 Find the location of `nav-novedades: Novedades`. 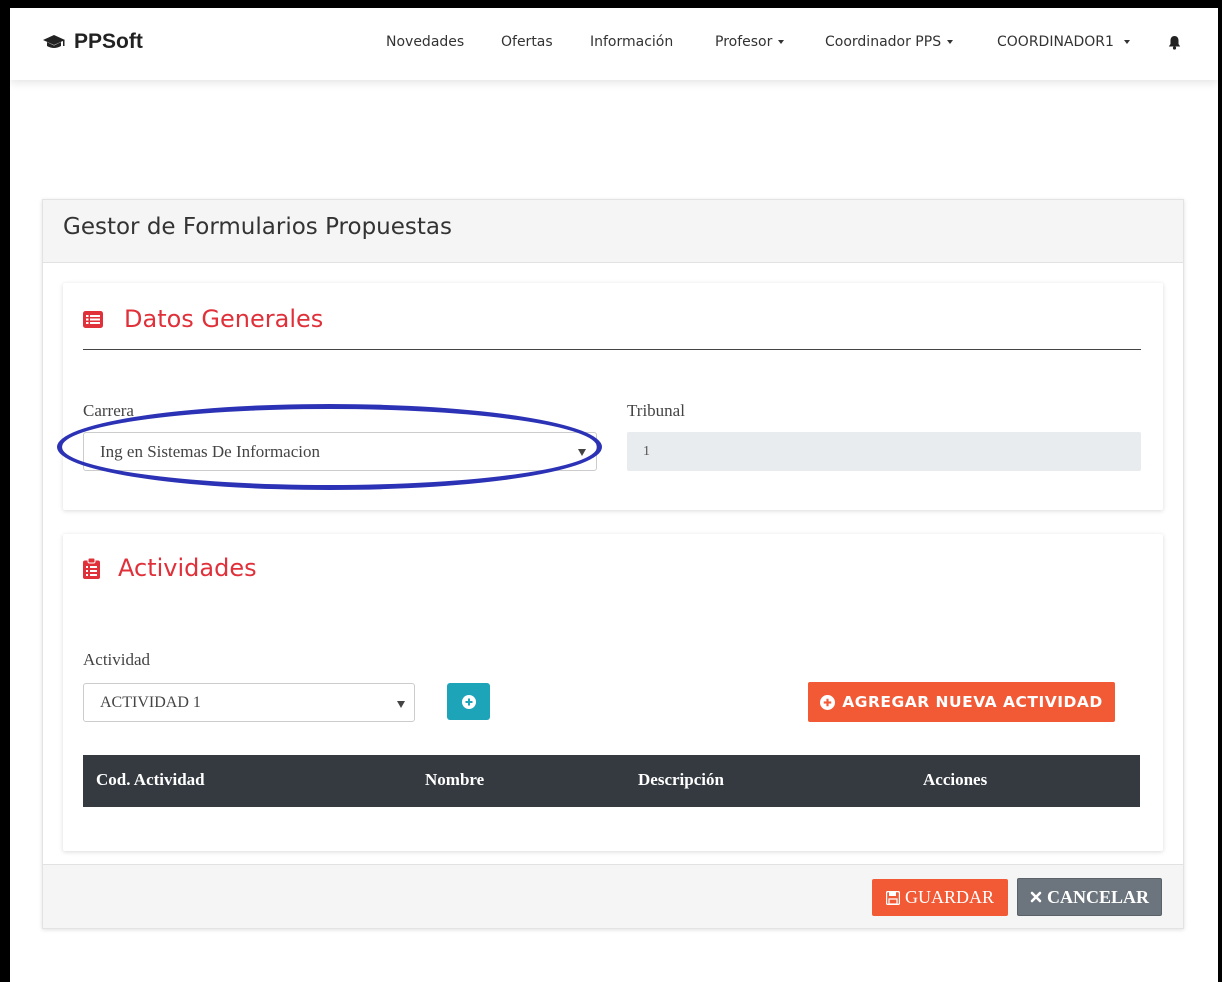

nav-novedades: Novedades is located at coordinates (425, 42).